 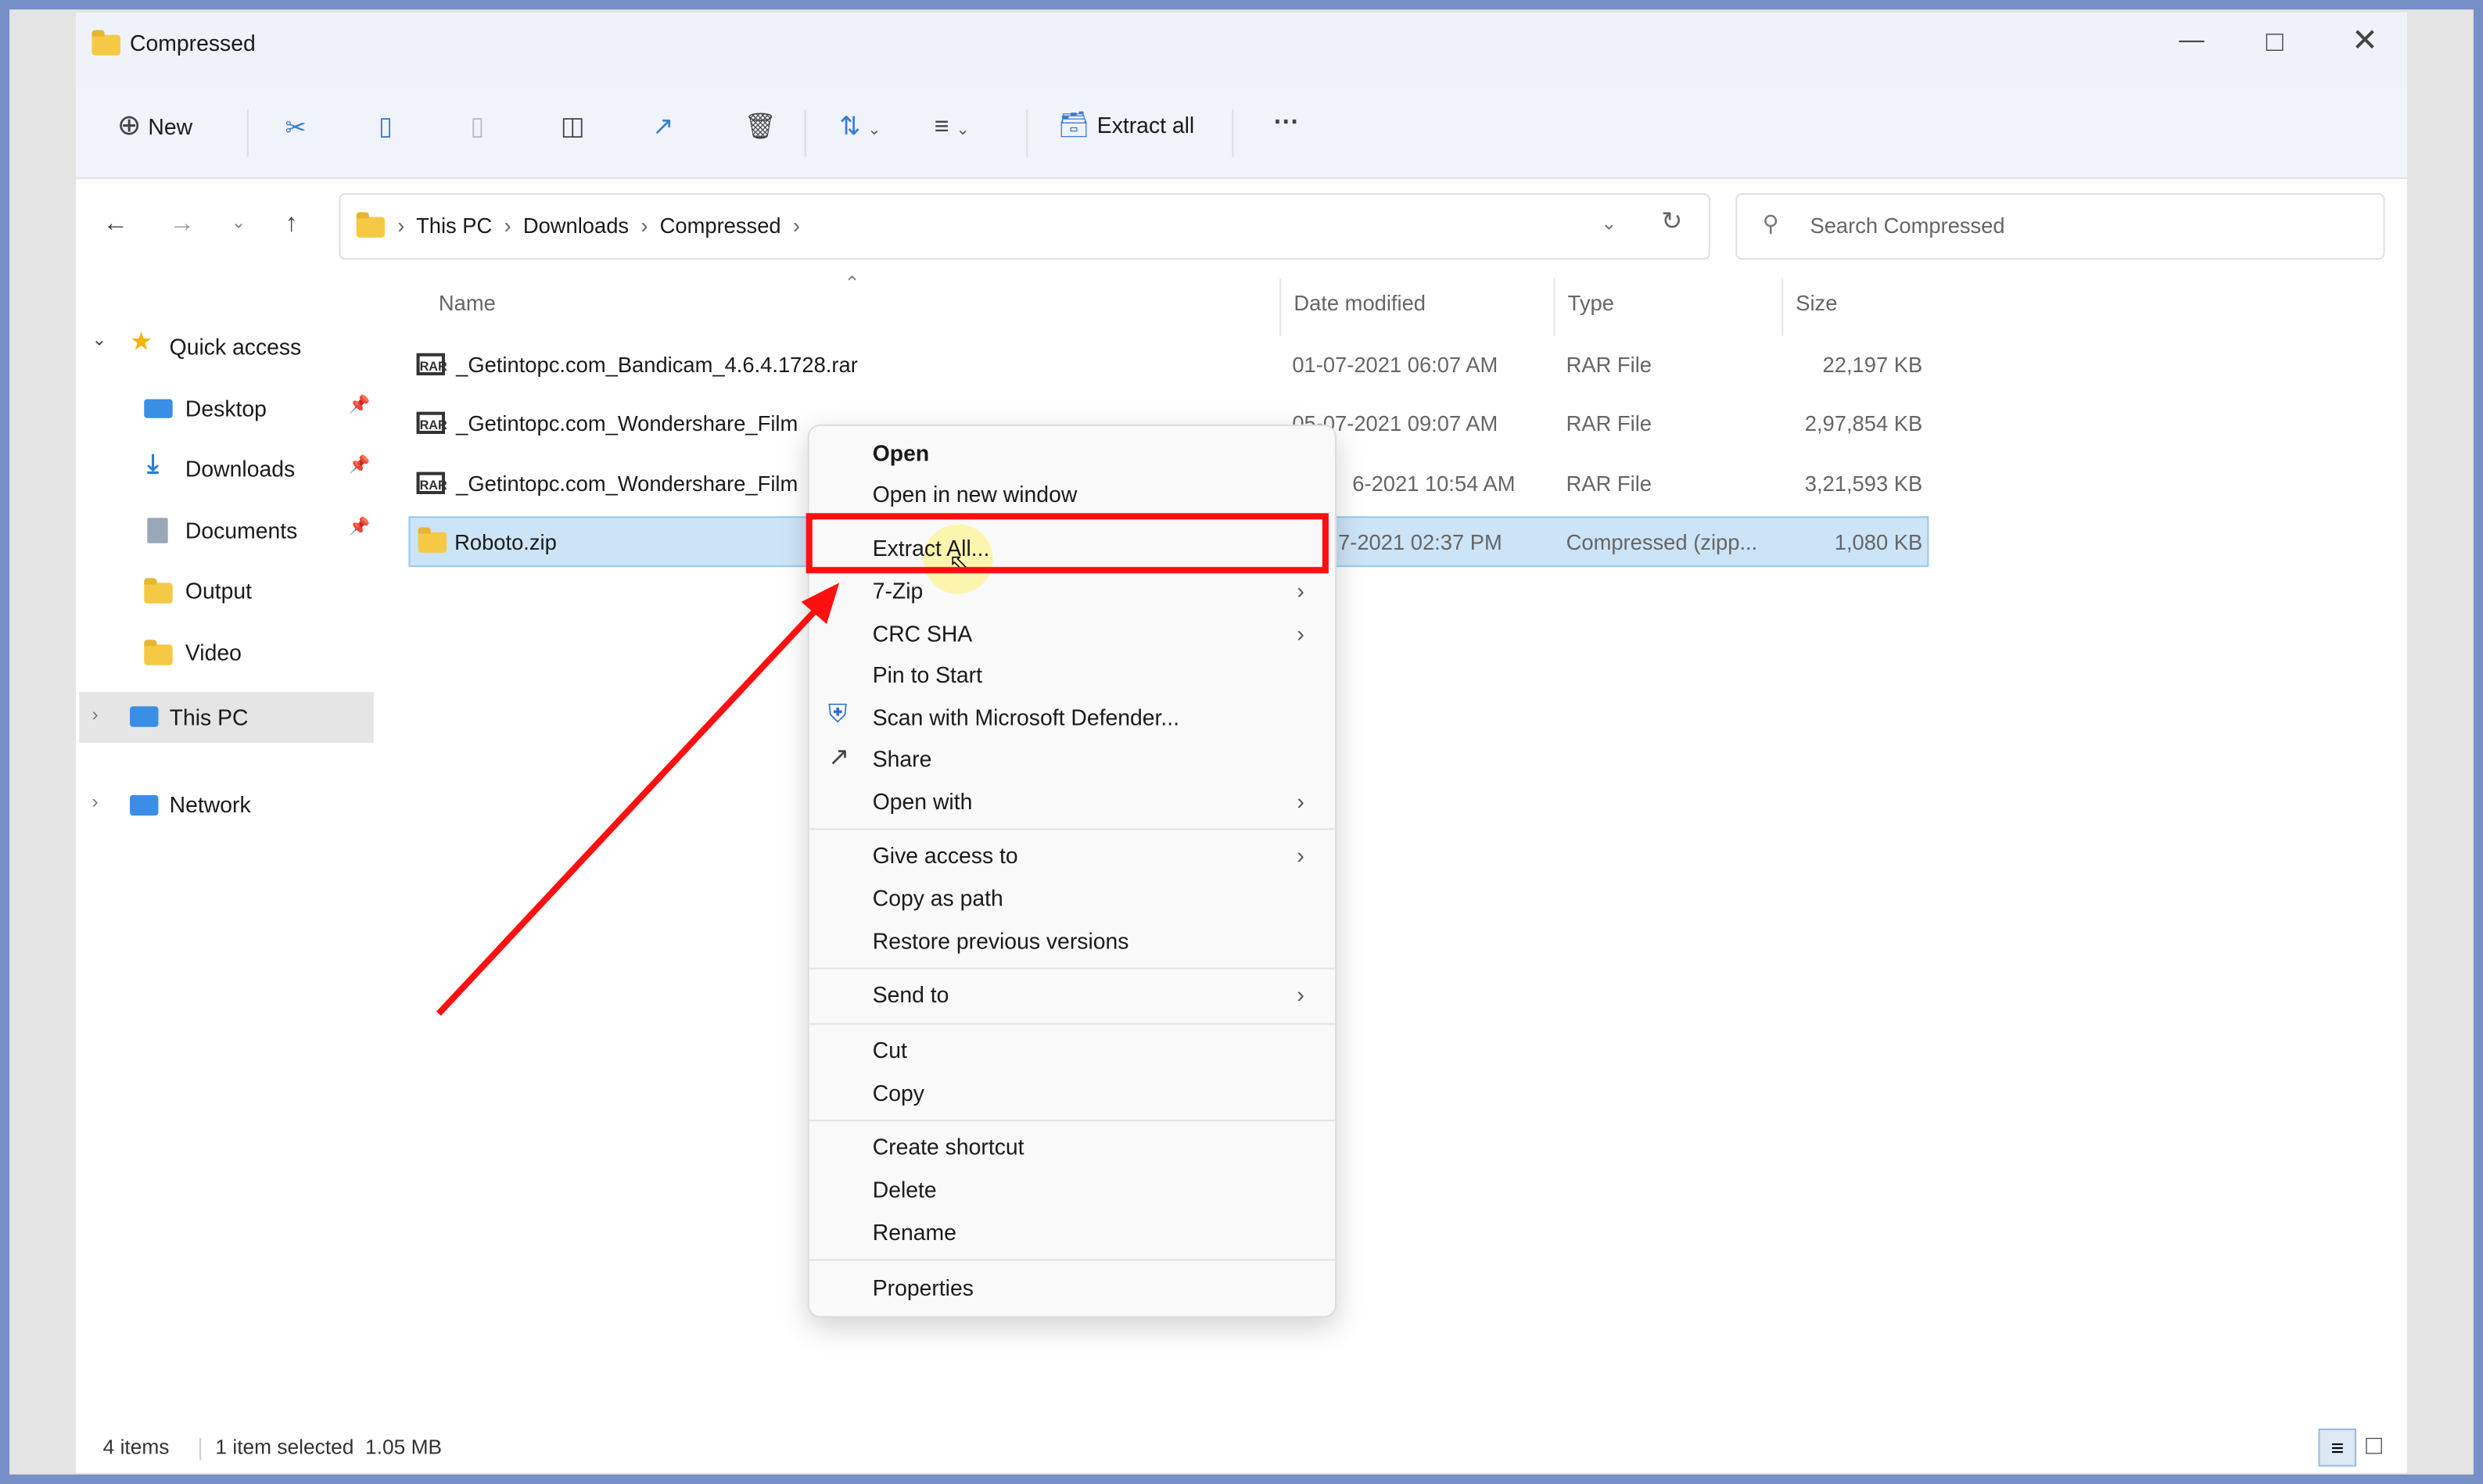 What do you see at coordinates (631, 807) in the screenshot?
I see `arrow-line` at bounding box center [631, 807].